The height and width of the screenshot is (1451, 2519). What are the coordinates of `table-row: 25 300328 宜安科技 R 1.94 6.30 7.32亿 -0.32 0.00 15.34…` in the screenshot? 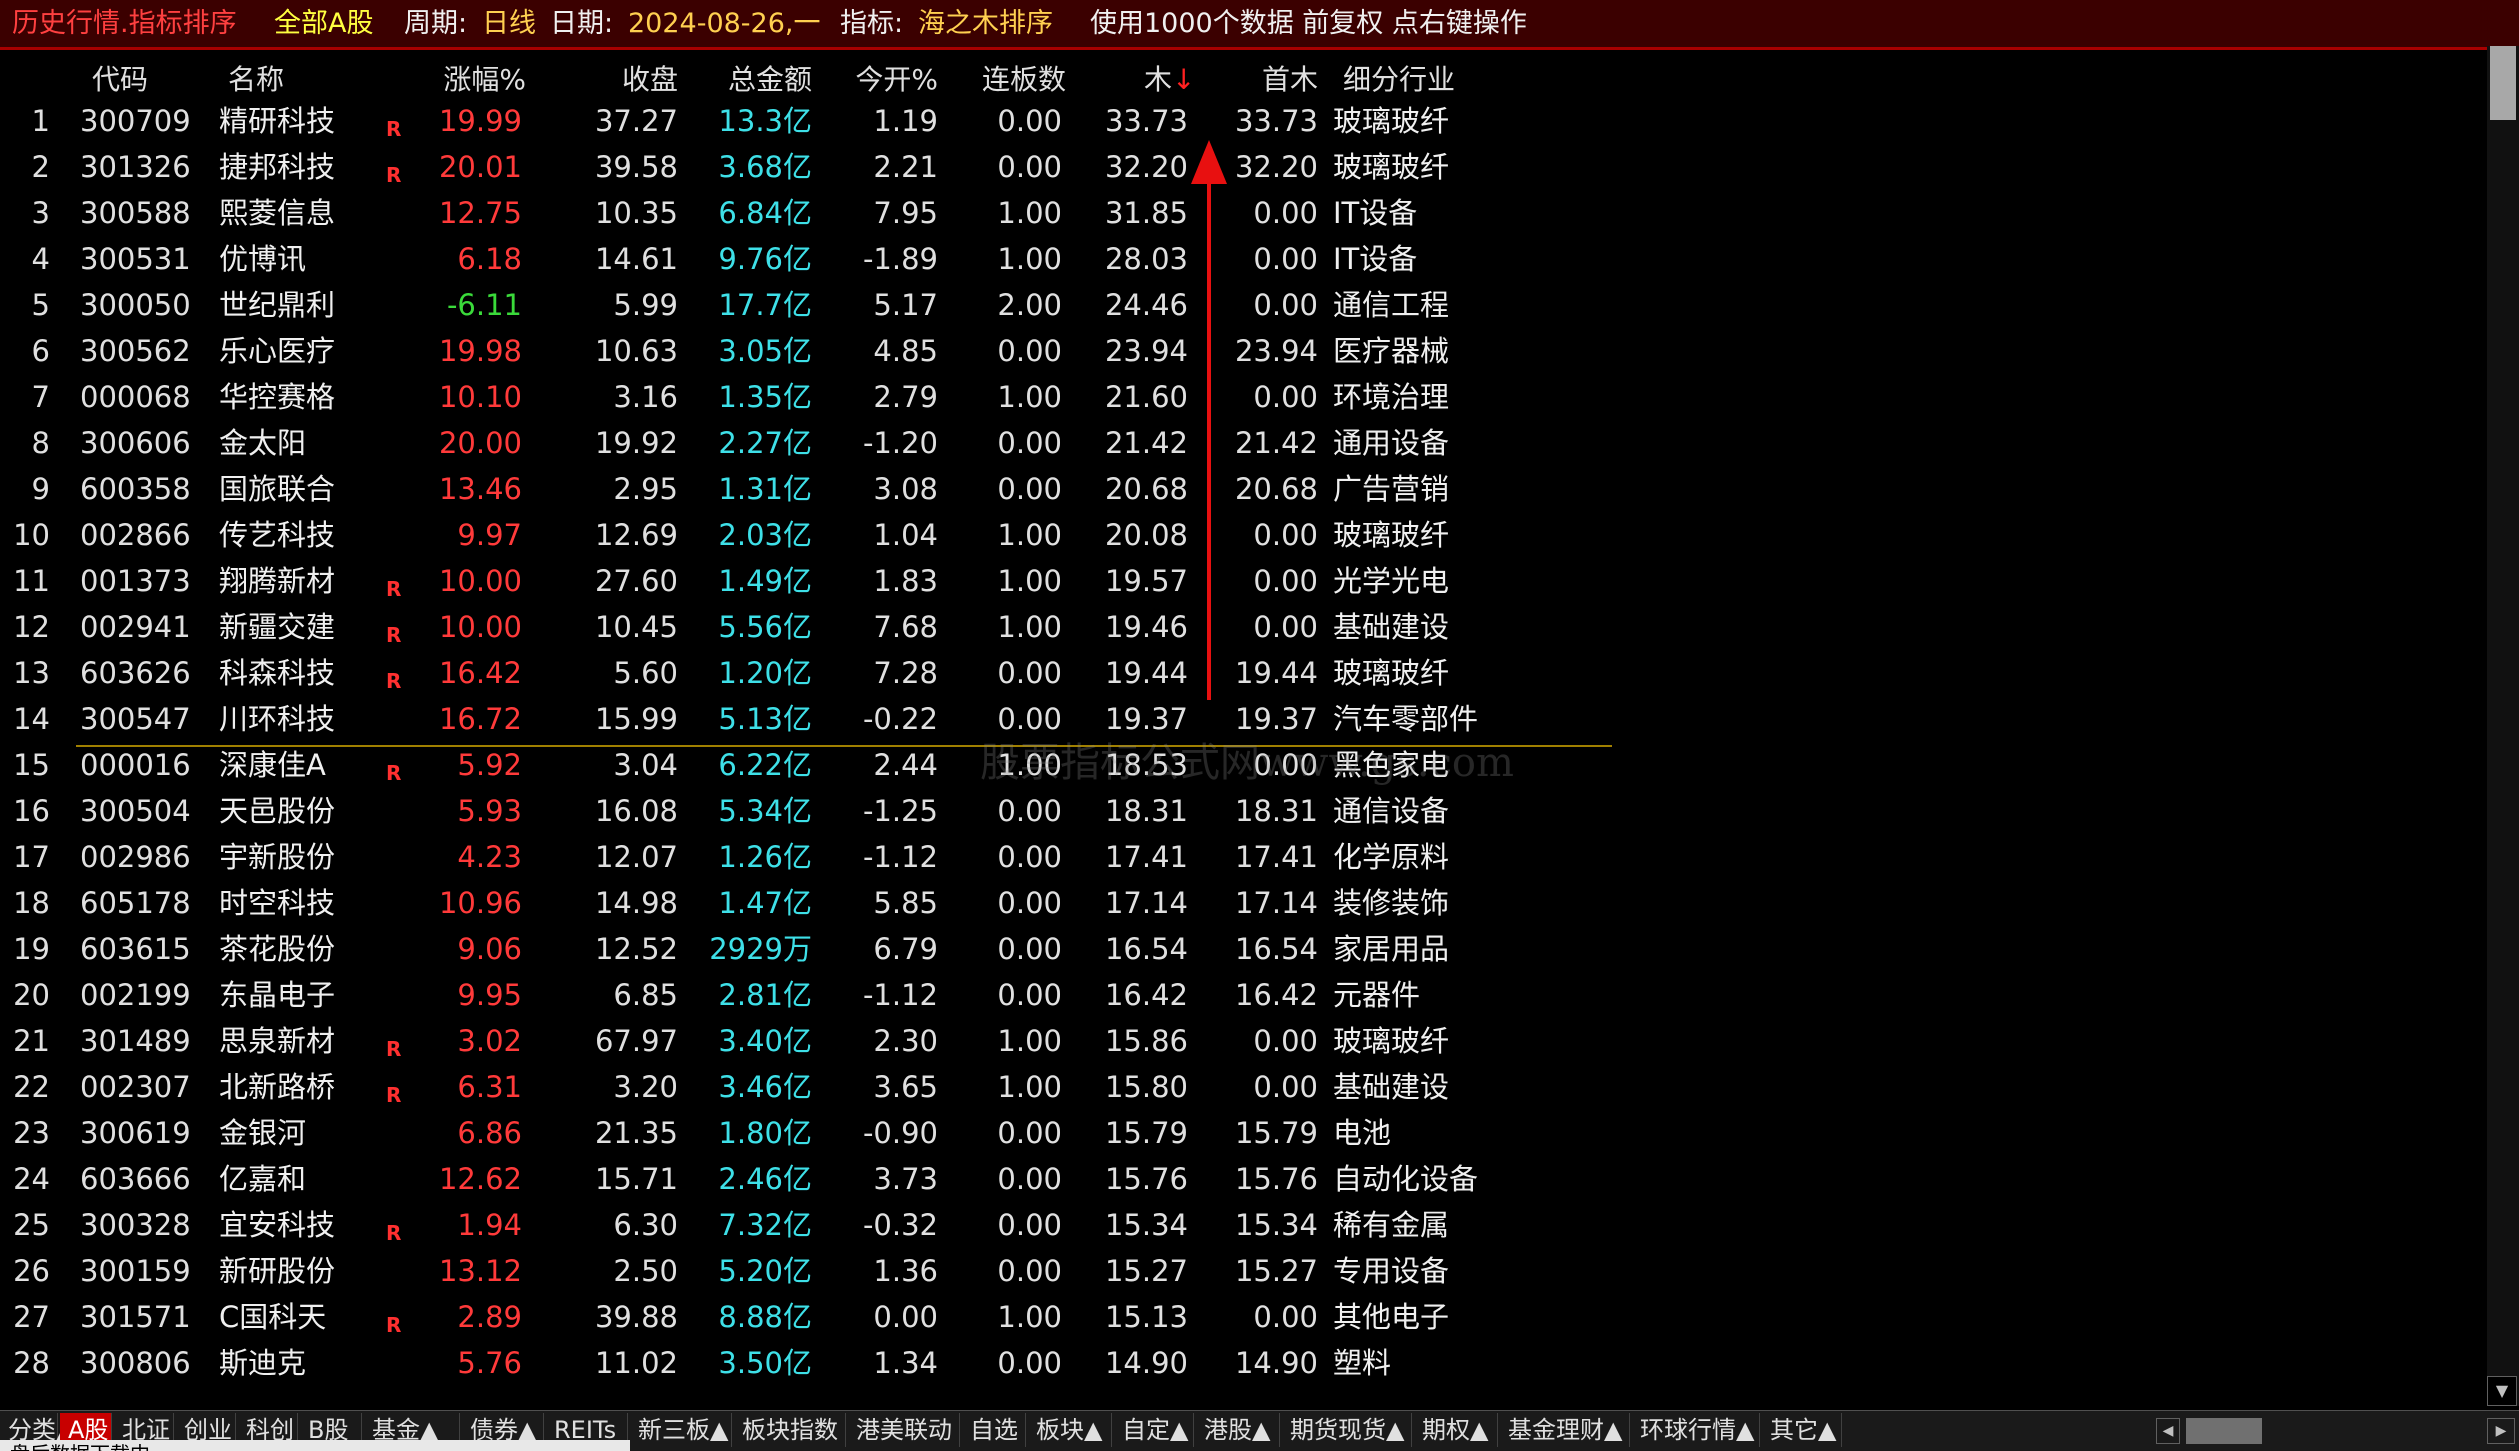 It's located at (810, 1225).